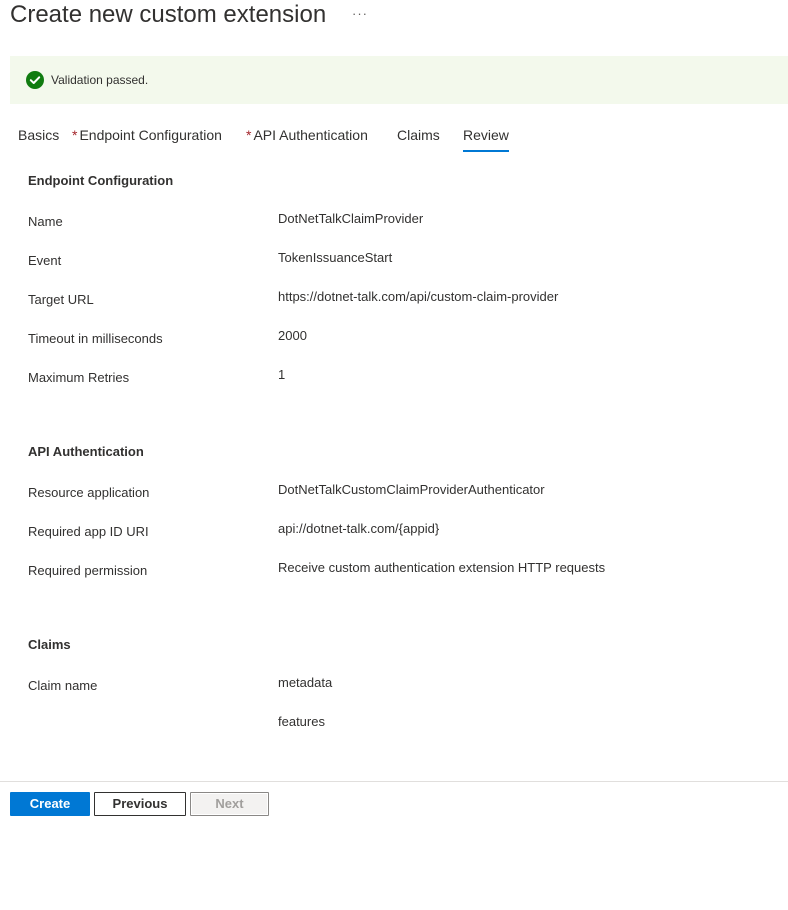 This screenshot has width=788, height=910. I want to click on page-title: Create new custom extension, so click(168, 14).